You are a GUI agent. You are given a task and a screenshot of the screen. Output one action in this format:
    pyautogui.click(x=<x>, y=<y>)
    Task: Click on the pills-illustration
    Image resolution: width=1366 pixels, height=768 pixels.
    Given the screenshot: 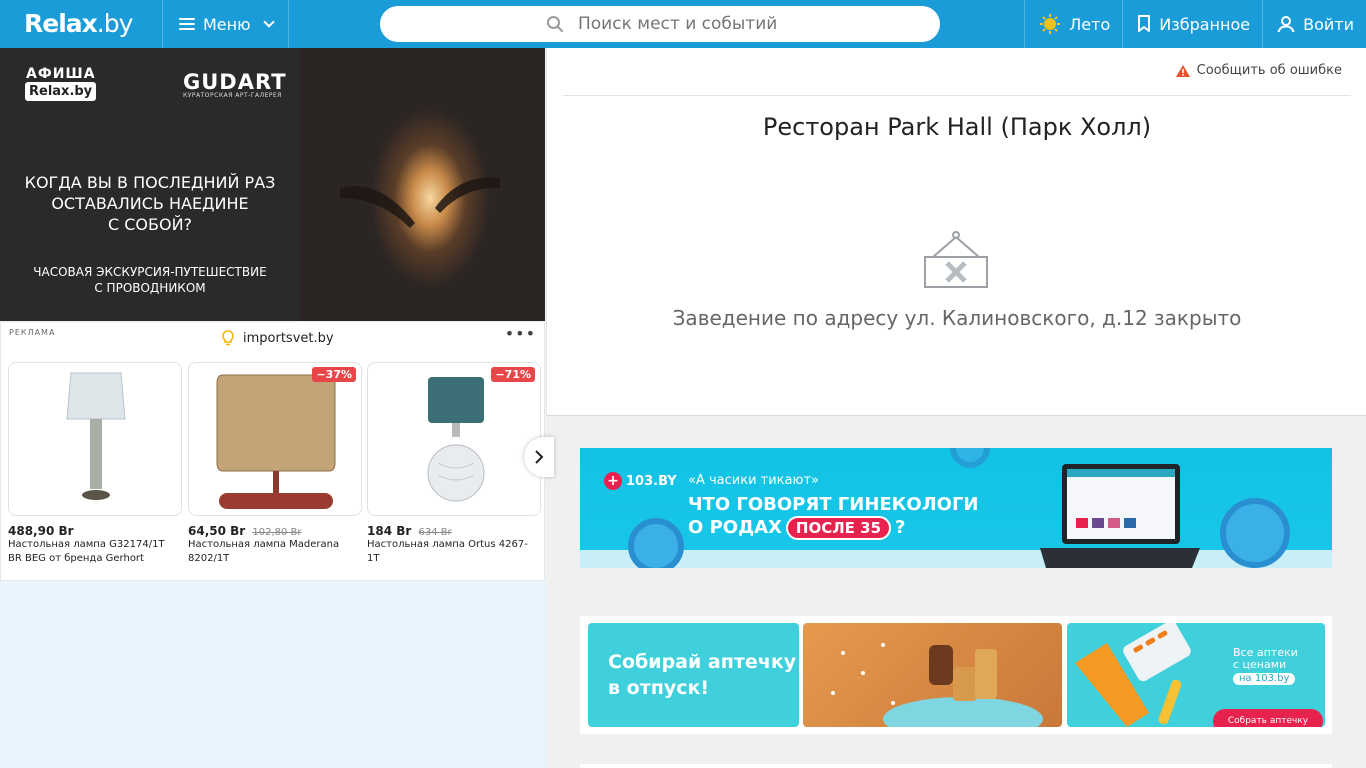 What is the action you would take?
    pyautogui.click(x=1133, y=675)
    